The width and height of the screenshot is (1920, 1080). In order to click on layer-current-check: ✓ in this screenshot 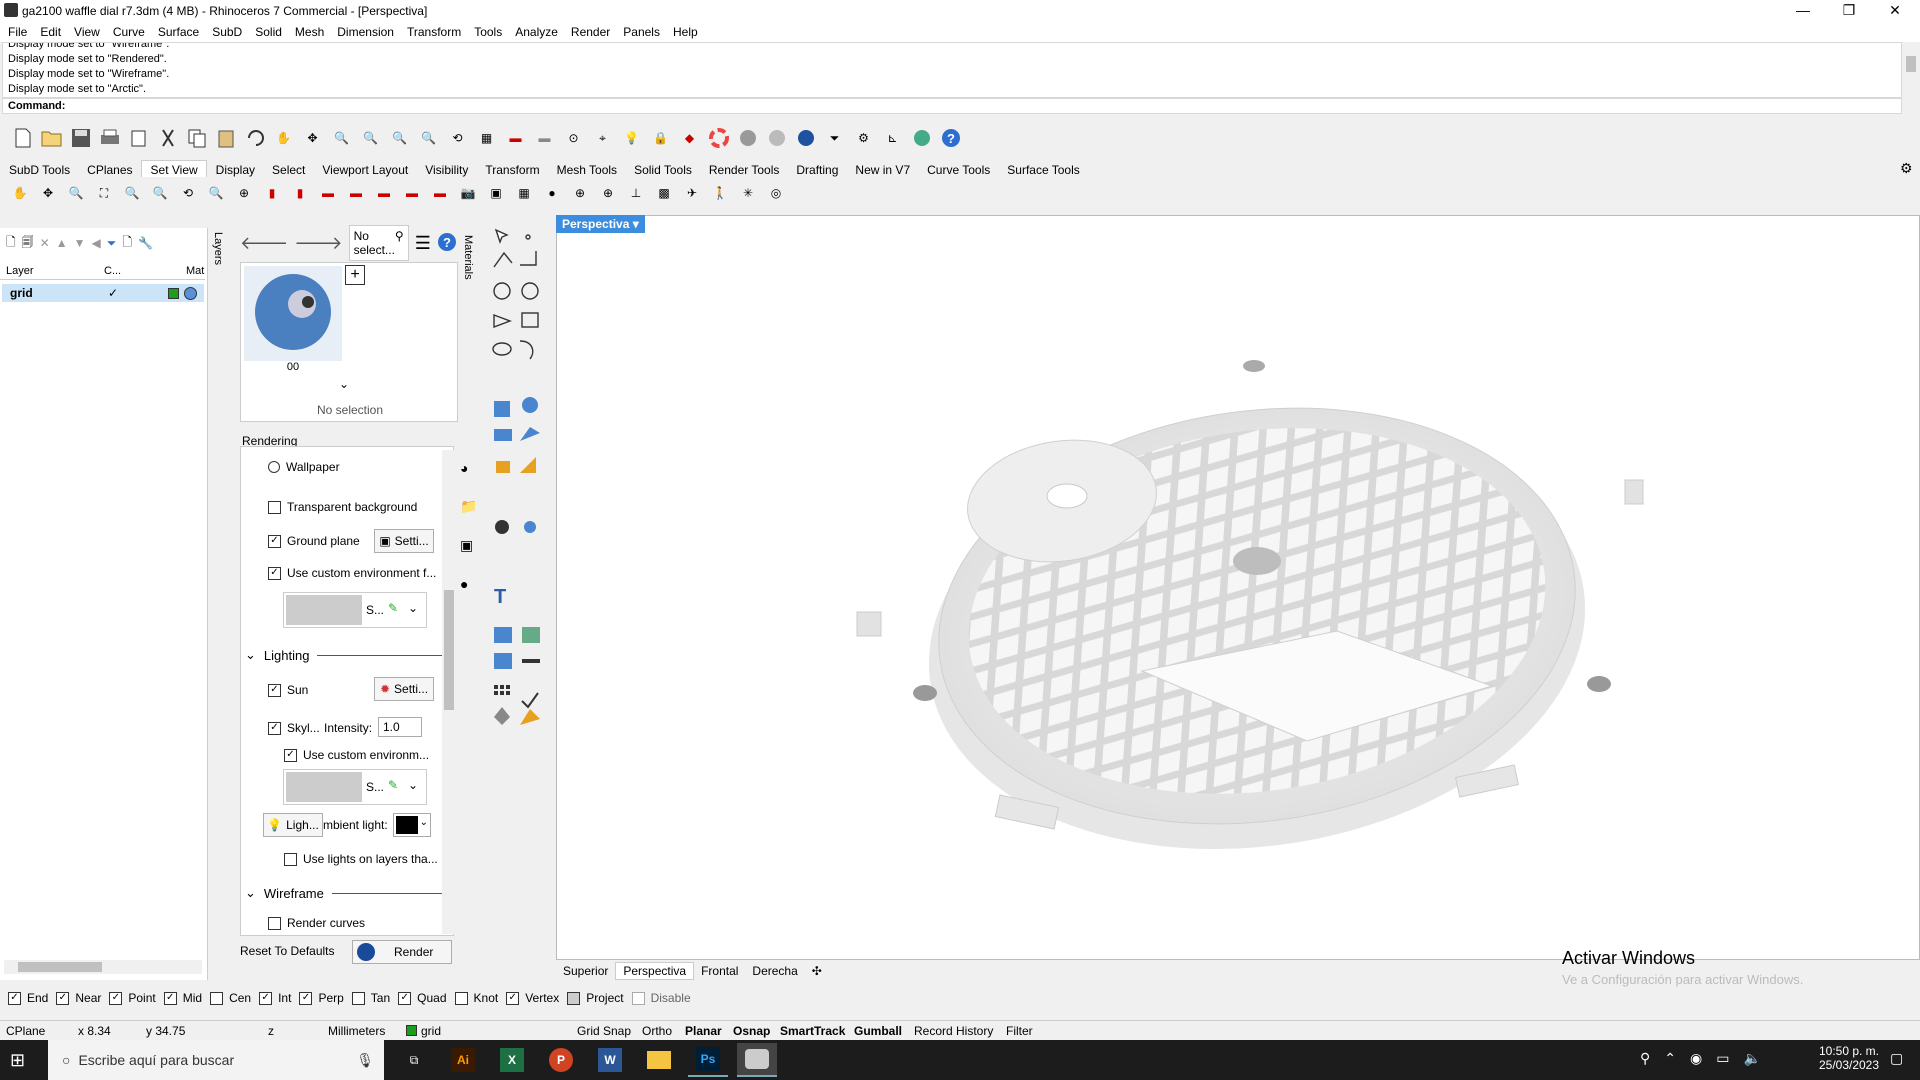, I will do `click(113, 293)`.